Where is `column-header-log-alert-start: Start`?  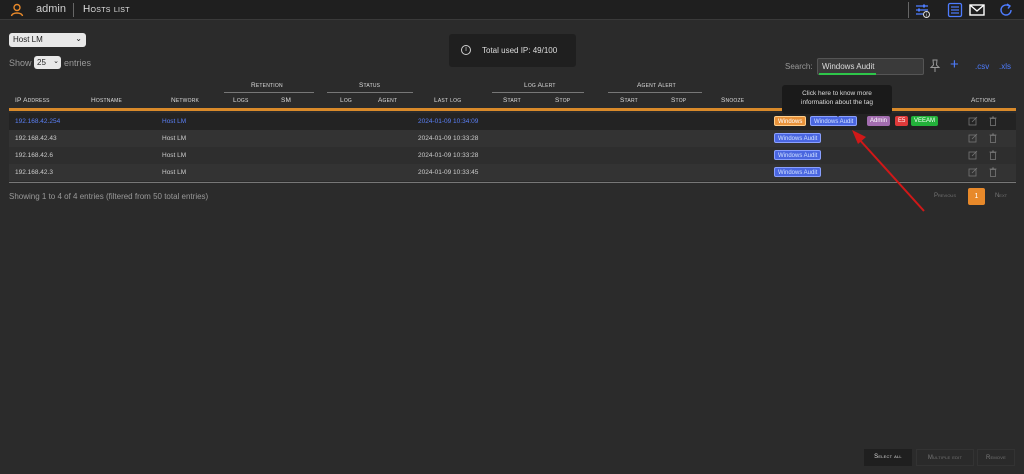 column-header-log-alert-start: Start is located at coordinates (512, 100).